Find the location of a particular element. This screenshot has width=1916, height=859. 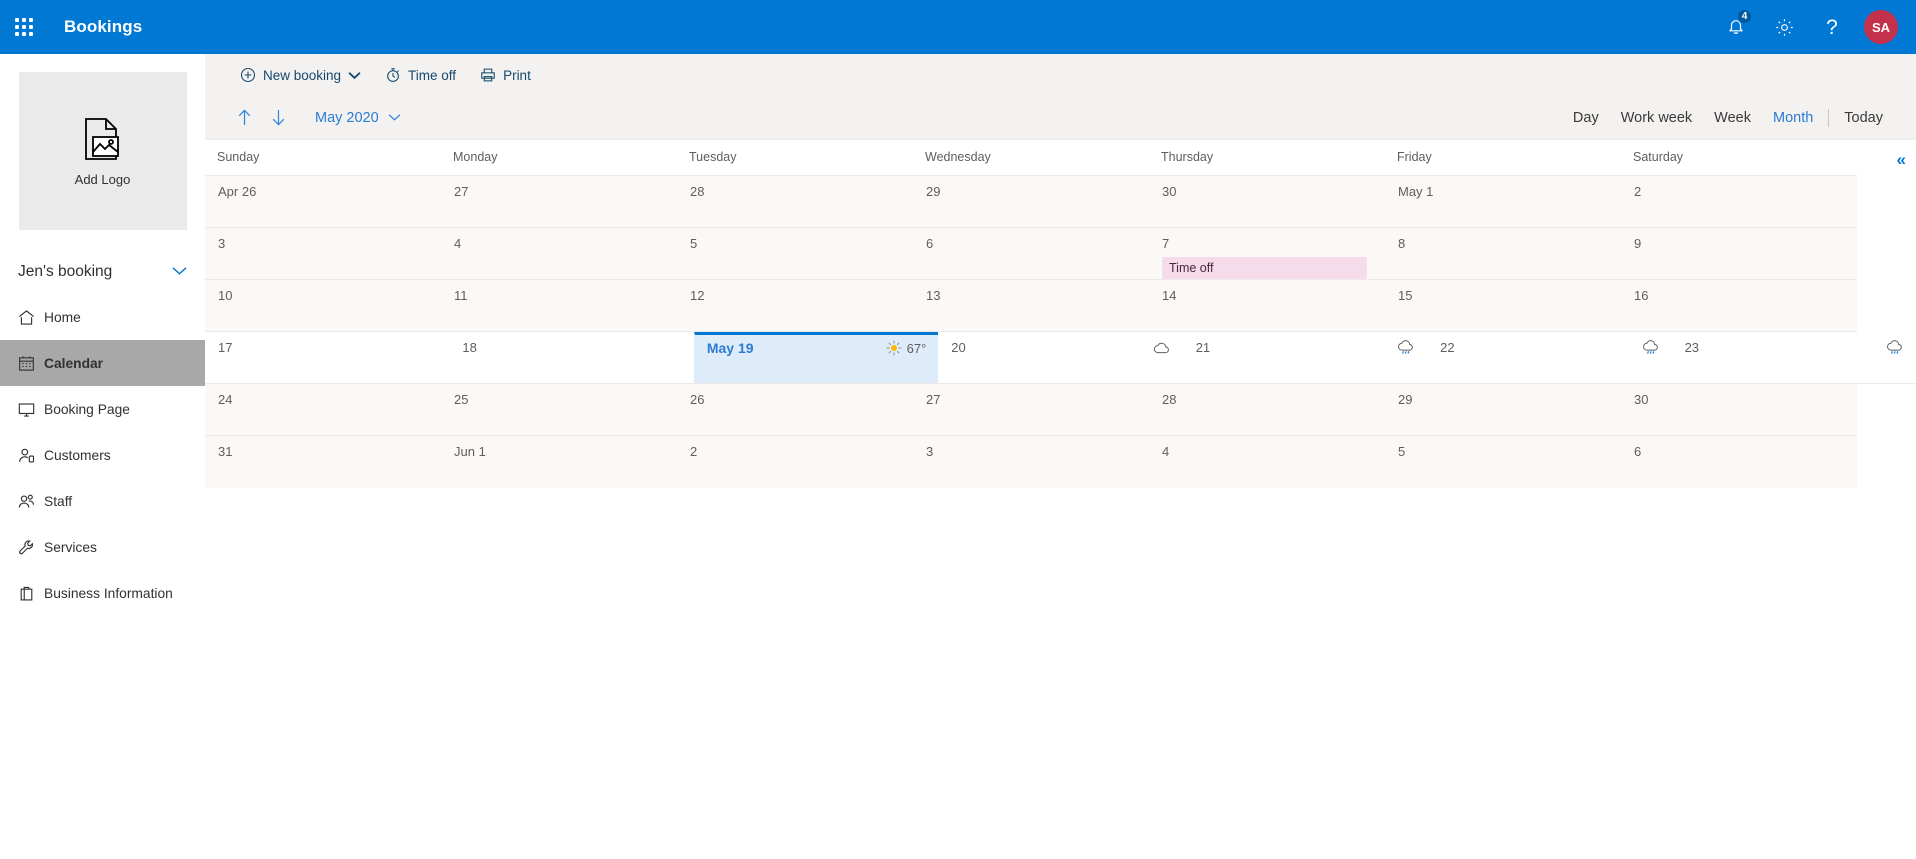

calendar-day-cell: 16 is located at coordinates (1739, 305).